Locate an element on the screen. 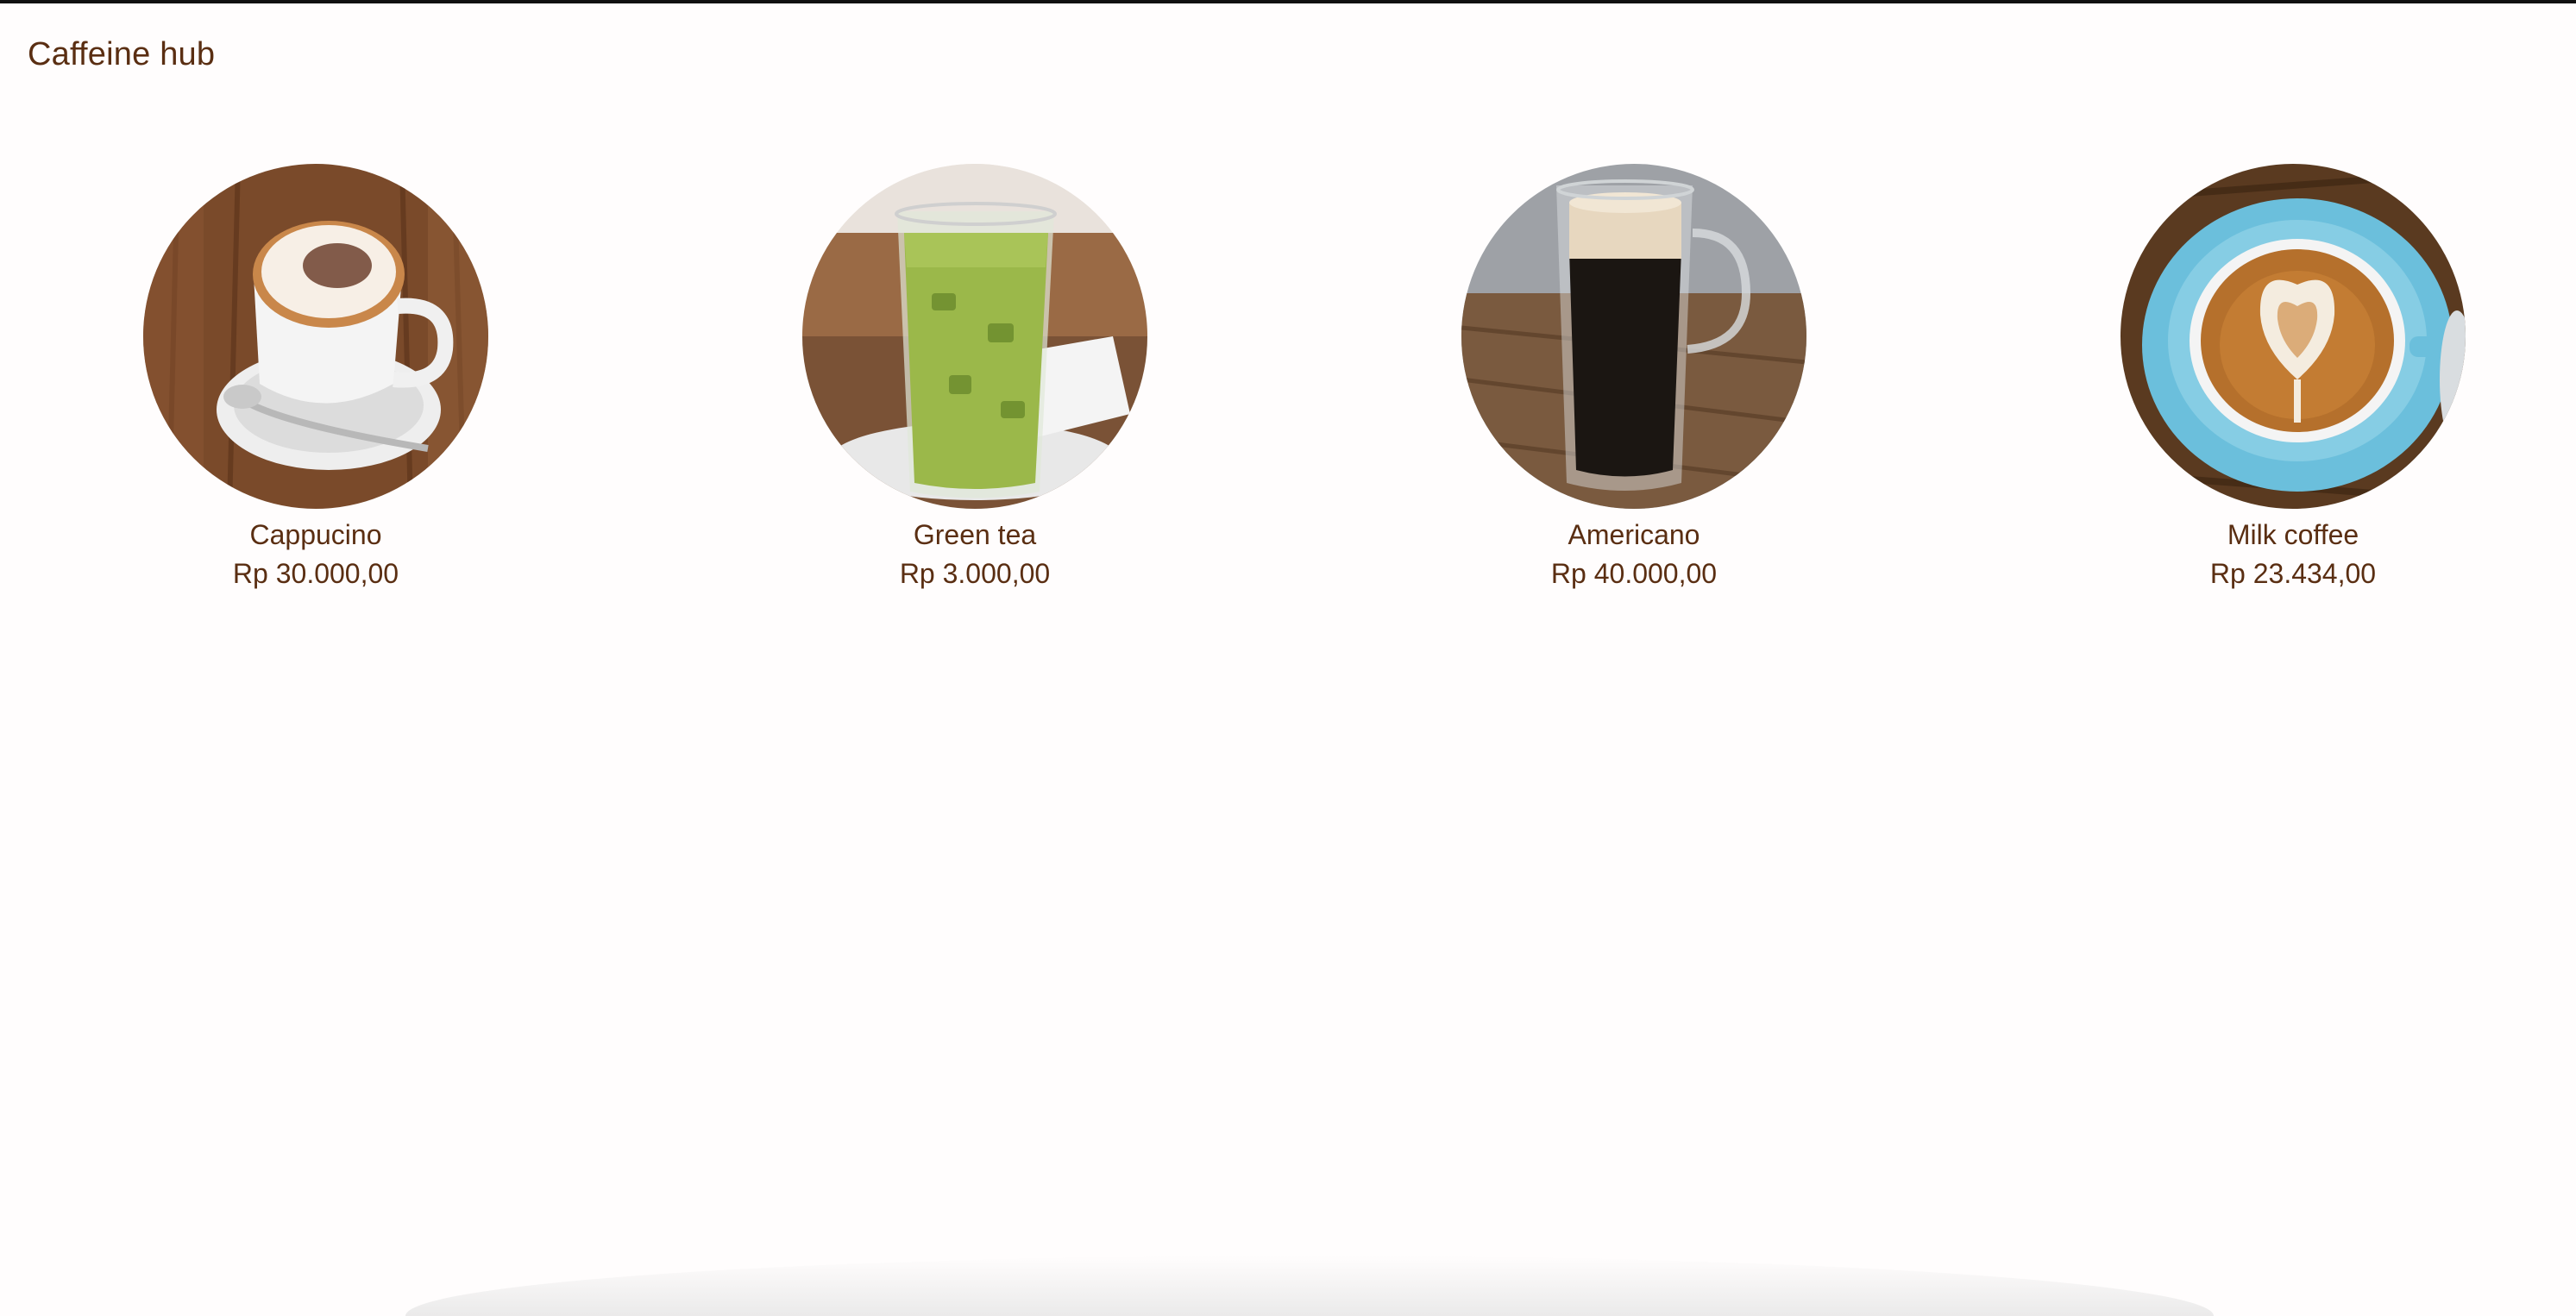  item-price: Rp 3.000,00 is located at coordinates (975, 573).